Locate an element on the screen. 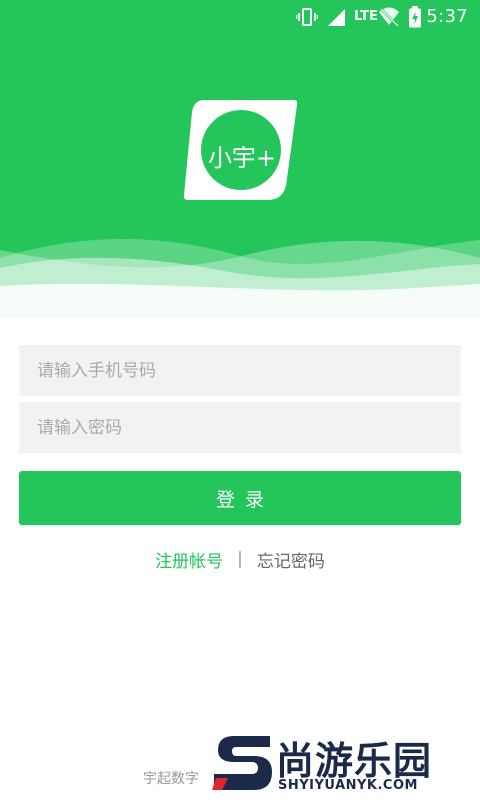 This screenshot has height=800, width=480. clock: 5:37 is located at coordinates (447, 16).